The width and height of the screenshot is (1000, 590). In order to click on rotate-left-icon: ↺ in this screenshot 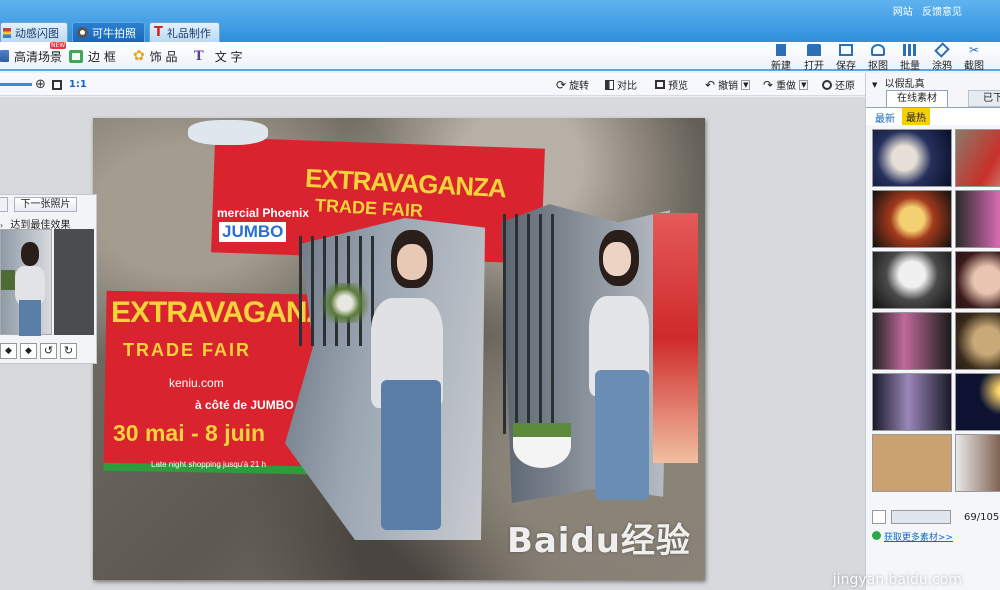, I will do `click(48, 351)`.